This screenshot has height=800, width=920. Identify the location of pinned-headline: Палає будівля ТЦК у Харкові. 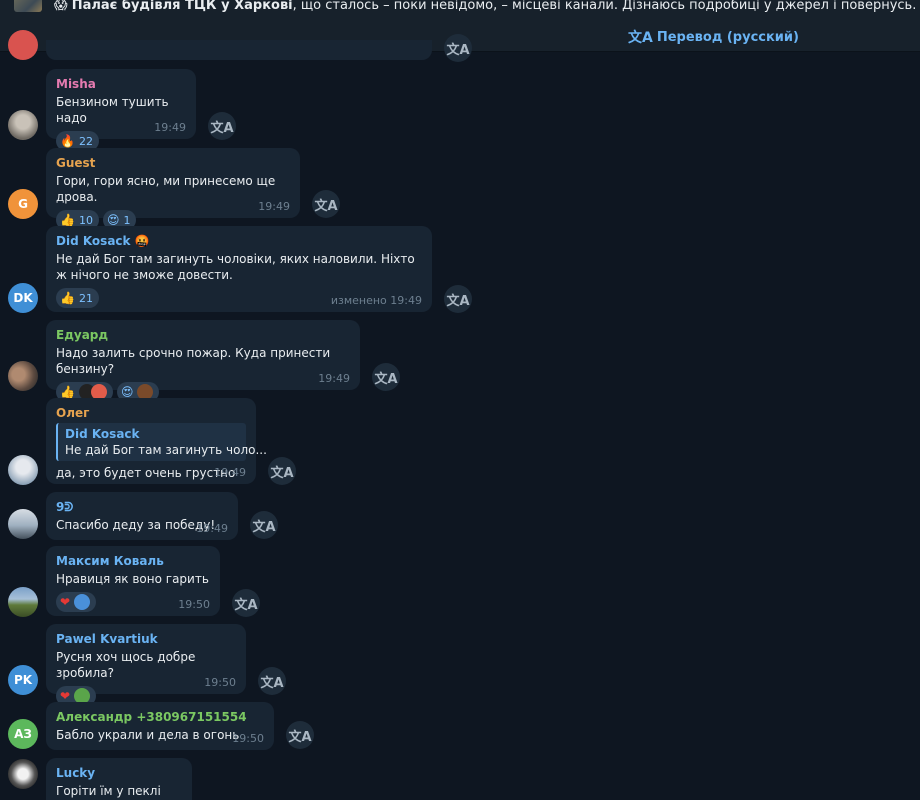
(182, 6).